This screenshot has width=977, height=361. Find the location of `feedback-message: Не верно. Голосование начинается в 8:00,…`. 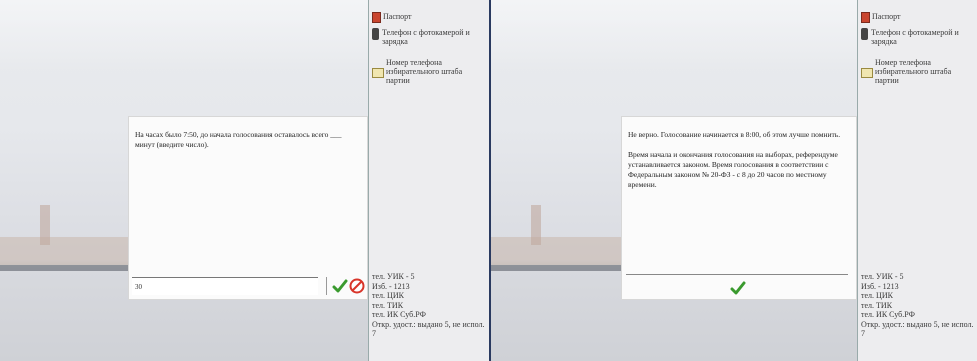

feedback-message: Не верно. Голосование начинается в 8:00,… is located at coordinates (734, 134).